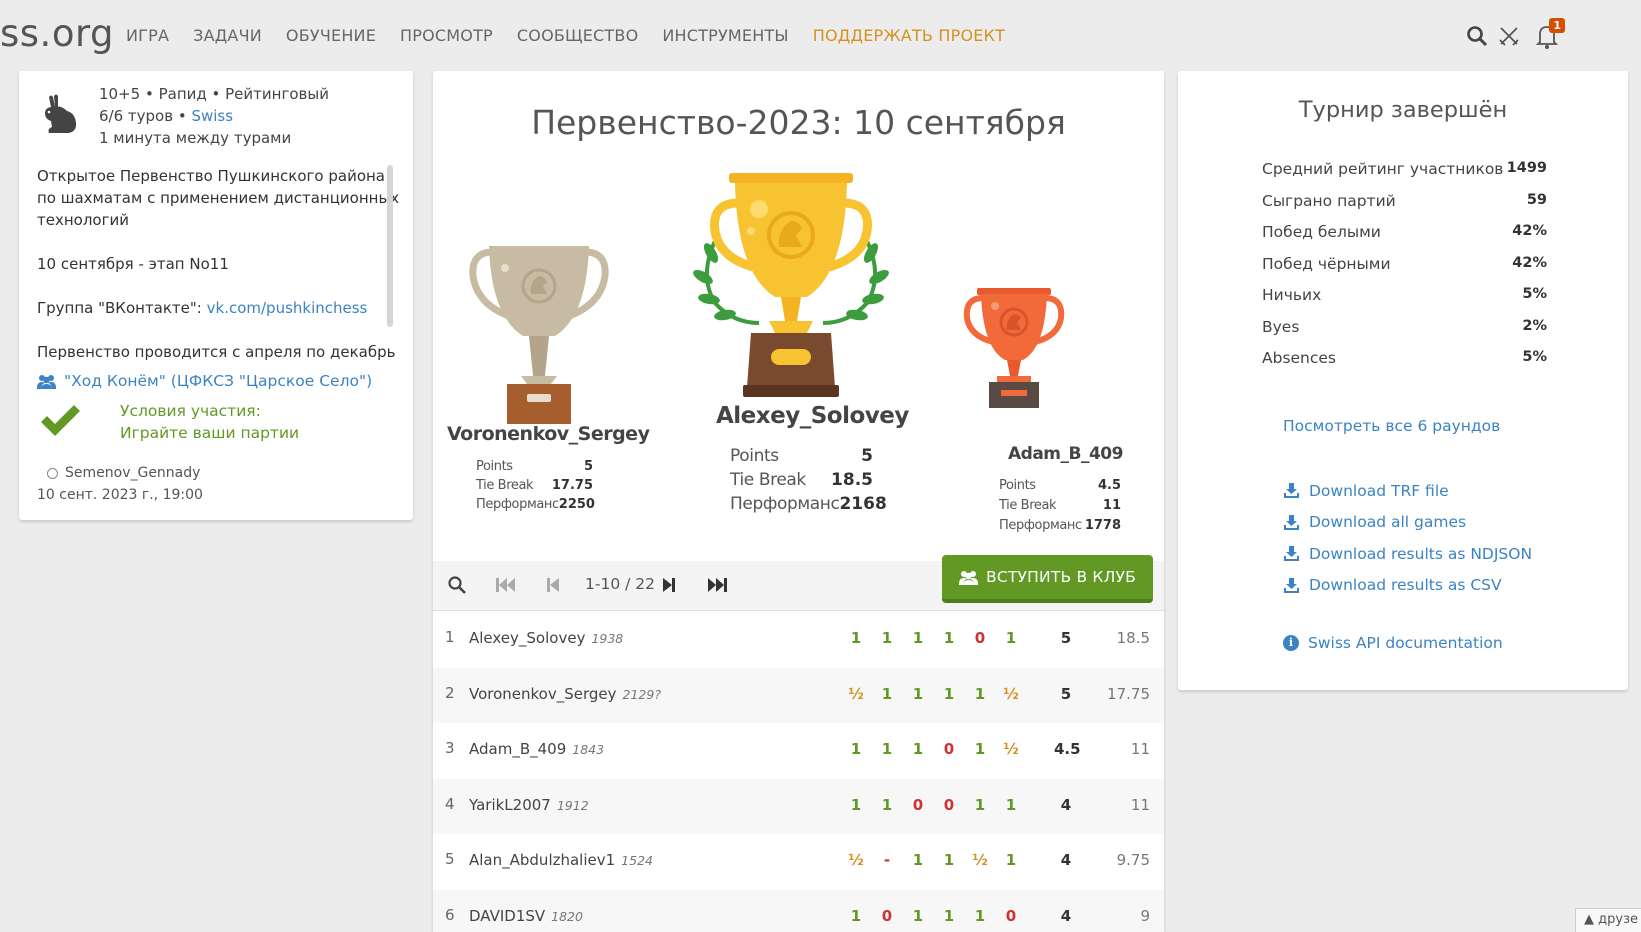  Describe the element at coordinates (812, 416) in the screenshot. I see `podium-first-name: Alexey_Solovey` at that location.